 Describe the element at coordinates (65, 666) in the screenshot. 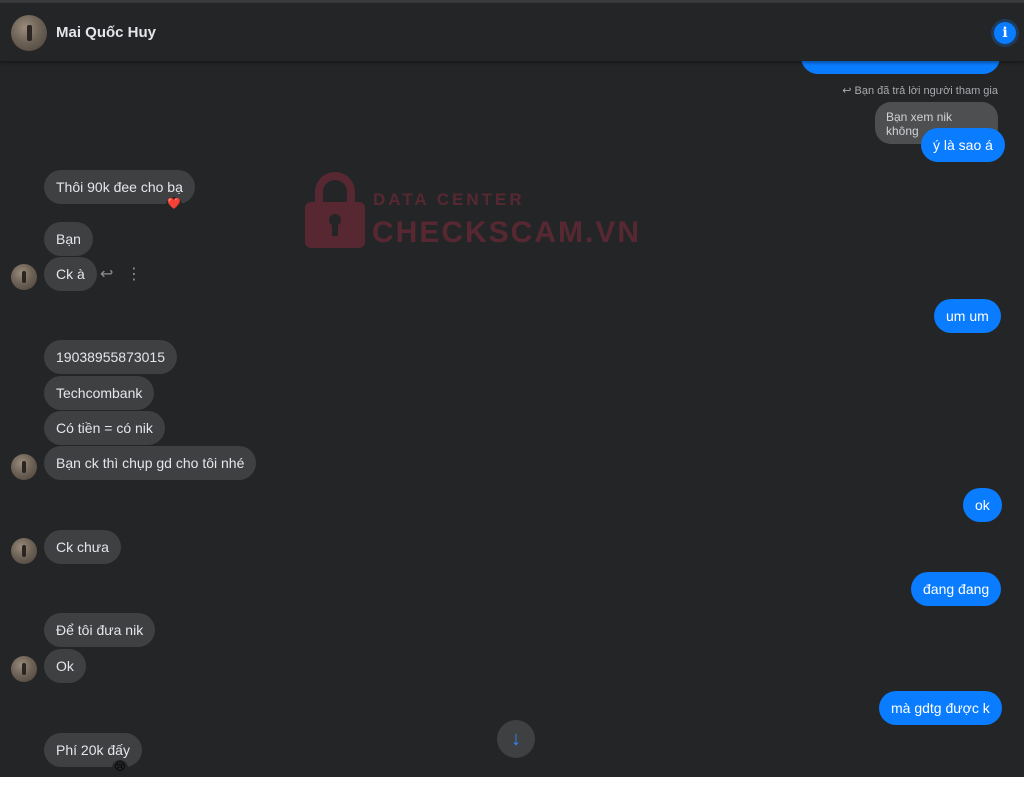

I see `message-bubble: Ok` at that location.